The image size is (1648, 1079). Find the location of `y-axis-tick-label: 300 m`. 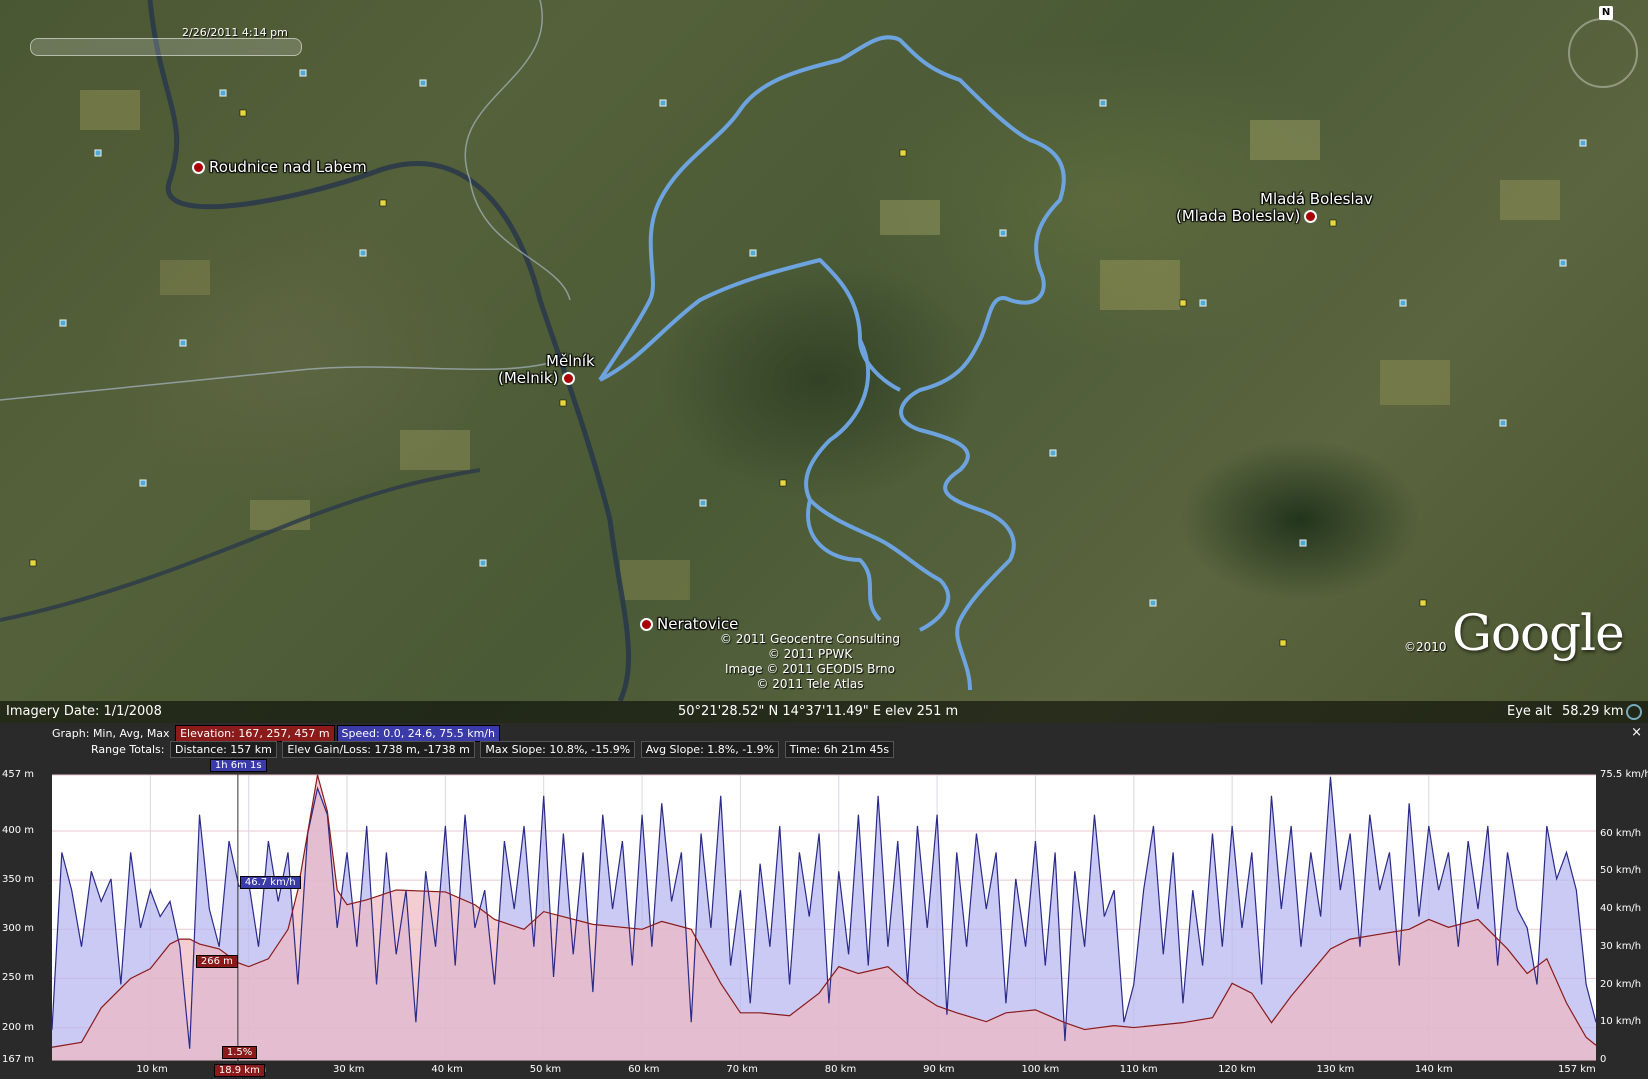

y-axis-tick-label: 300 m is located at coordinates (18, 929).